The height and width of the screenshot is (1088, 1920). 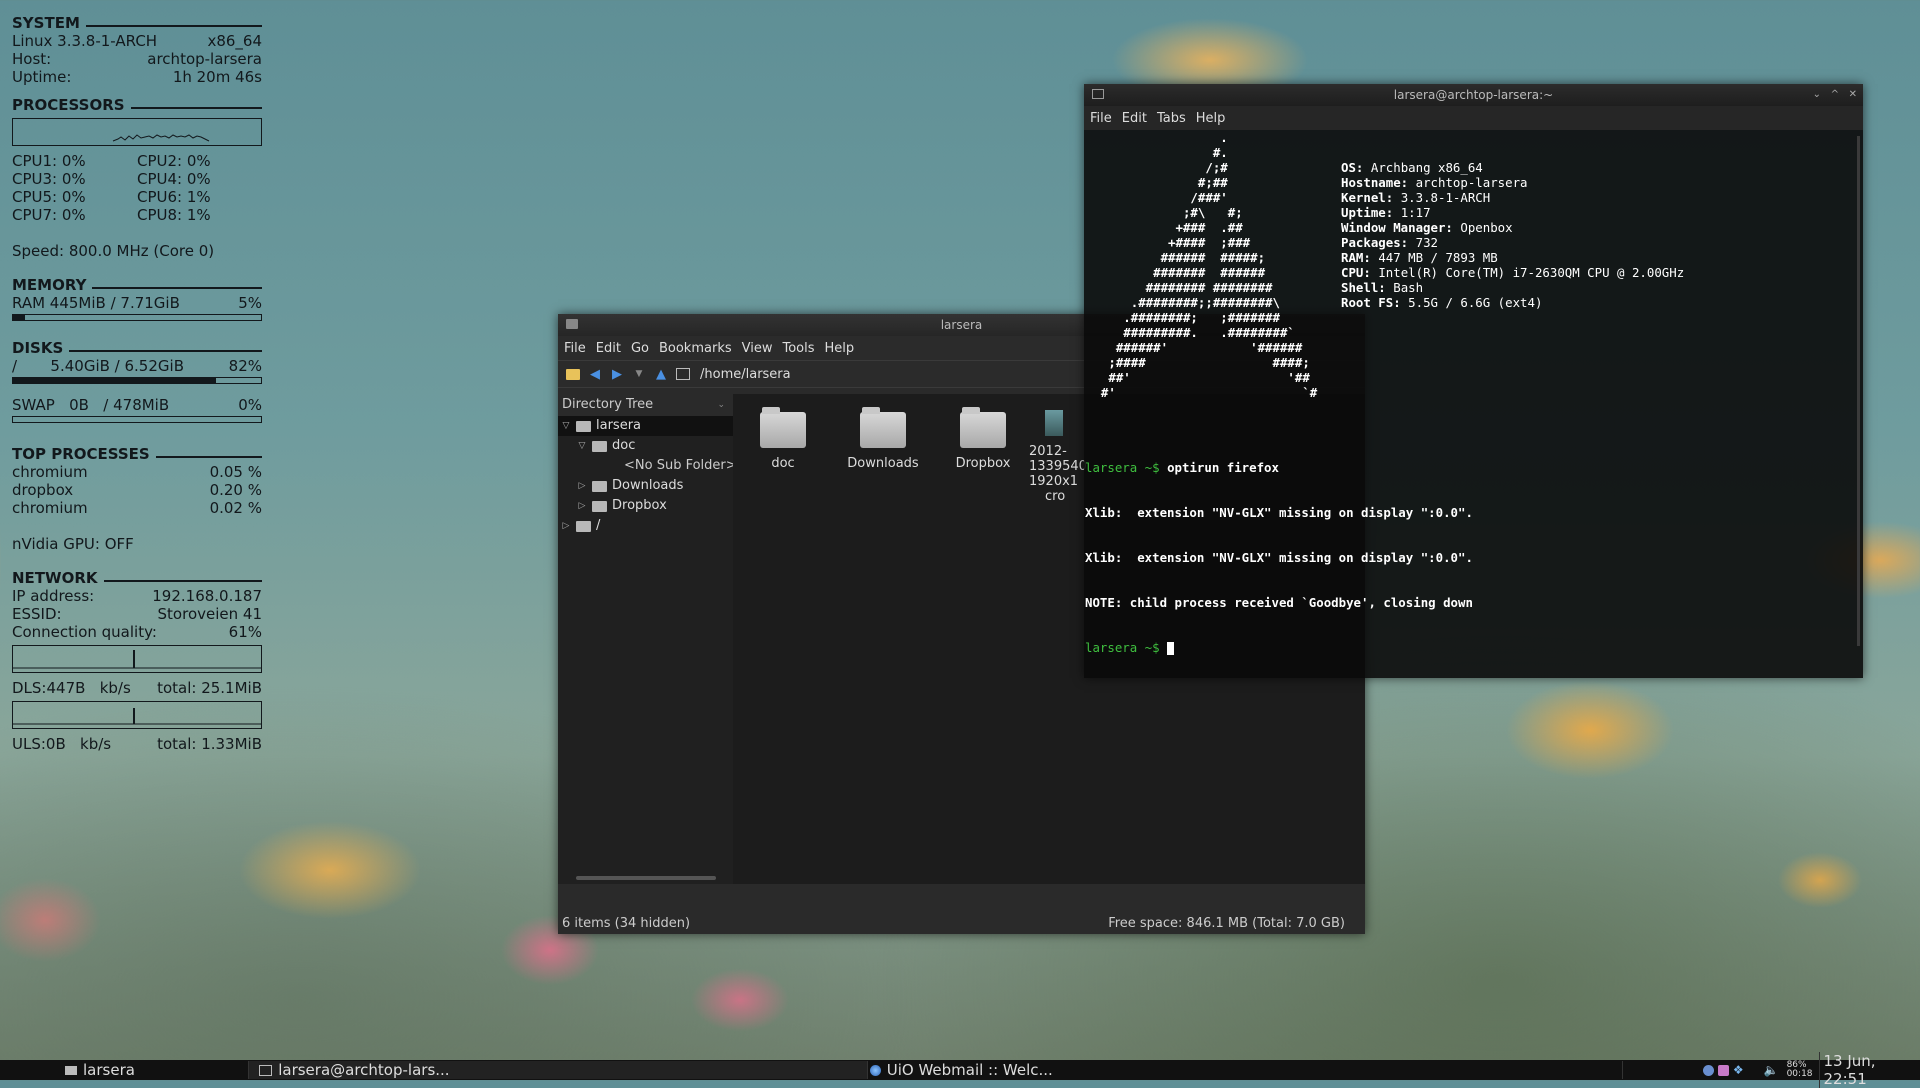 I want to click on volume-icon: 🔈, so click(x=1771, y=1070).